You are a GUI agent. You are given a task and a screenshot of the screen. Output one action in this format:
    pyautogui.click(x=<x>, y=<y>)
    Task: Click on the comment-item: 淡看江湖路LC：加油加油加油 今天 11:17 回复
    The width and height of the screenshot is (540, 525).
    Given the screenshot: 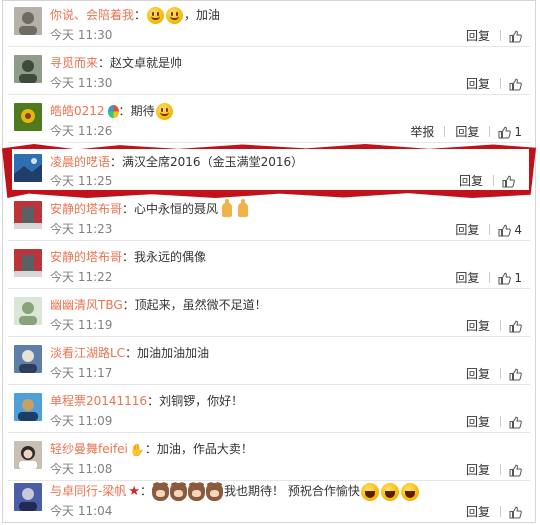 What is the action you would take?
    pyautogui.click(x=269, y=361)
    